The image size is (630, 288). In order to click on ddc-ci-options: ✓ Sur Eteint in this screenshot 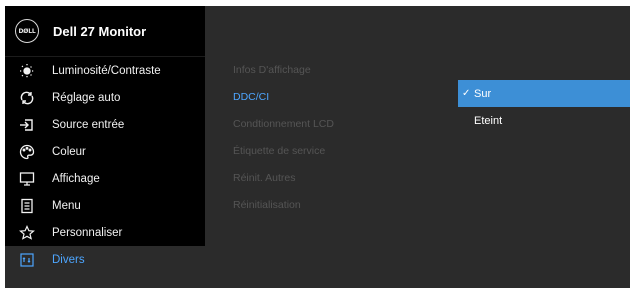, I will do `click(544, 107)`.